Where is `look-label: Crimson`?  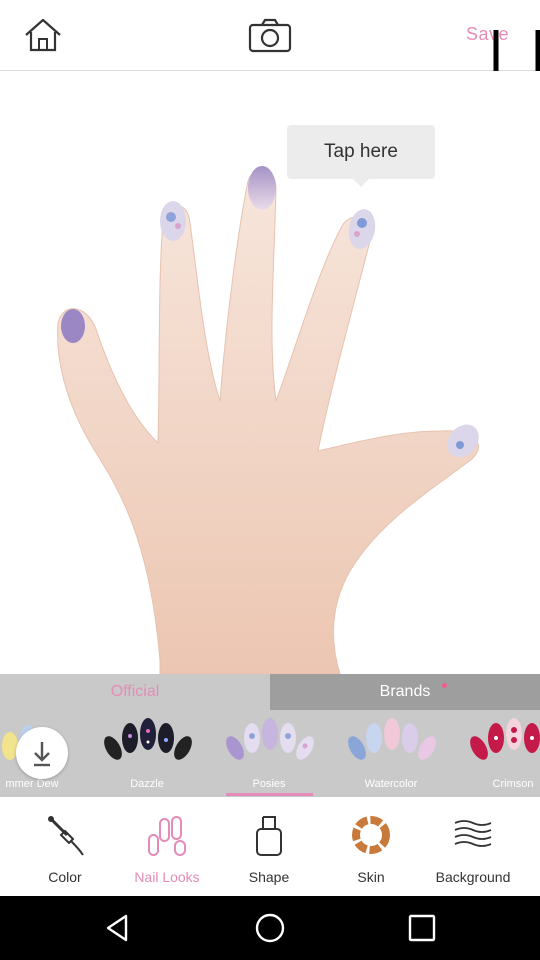 look-label: Crimson is located at coordinates (513, 784).